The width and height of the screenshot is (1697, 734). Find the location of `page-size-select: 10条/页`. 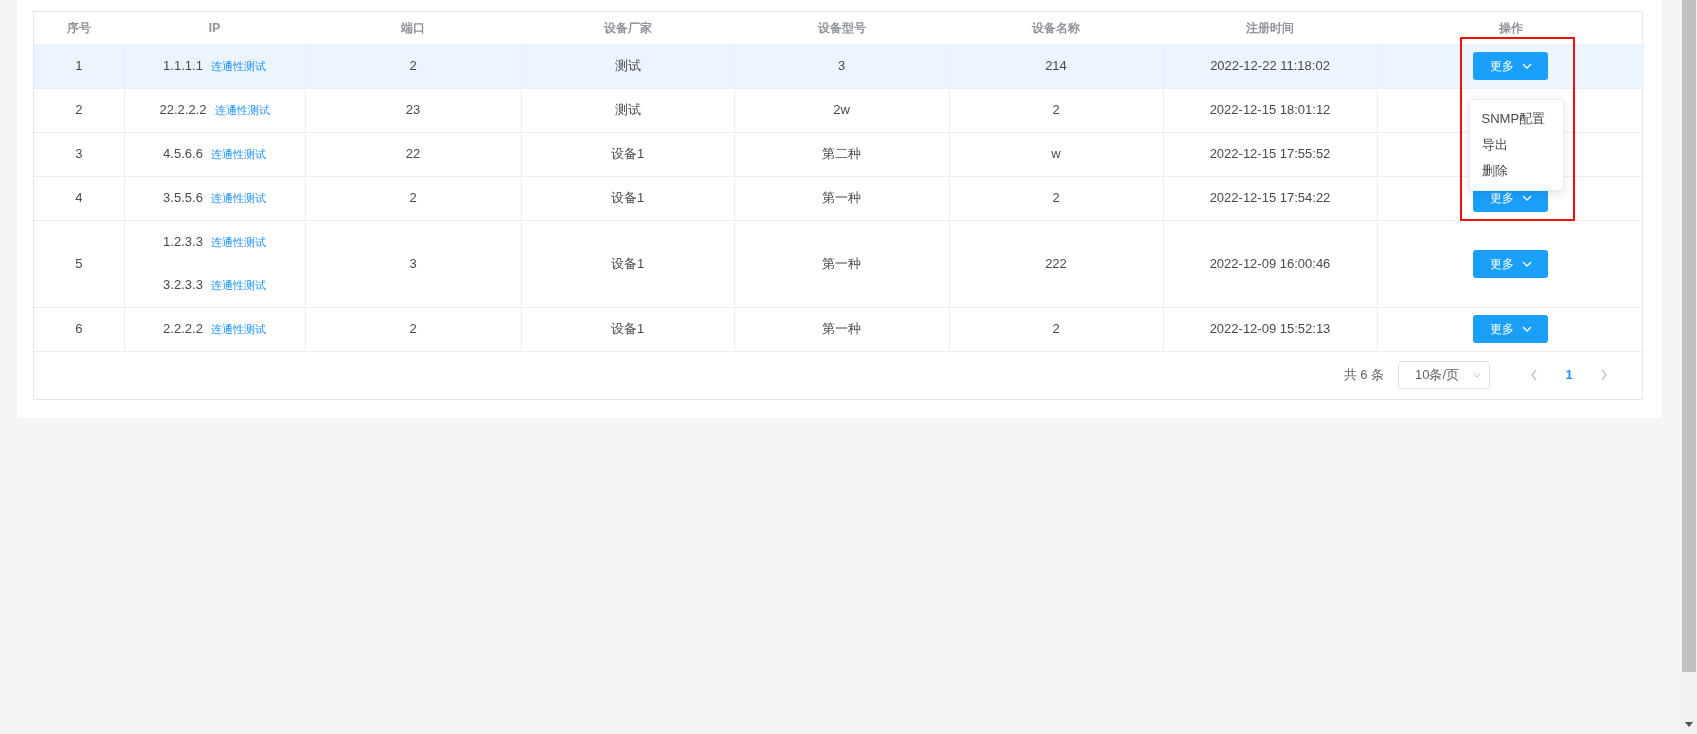

page-size-select: 10条/页 is located at coordinates (1444, 375).